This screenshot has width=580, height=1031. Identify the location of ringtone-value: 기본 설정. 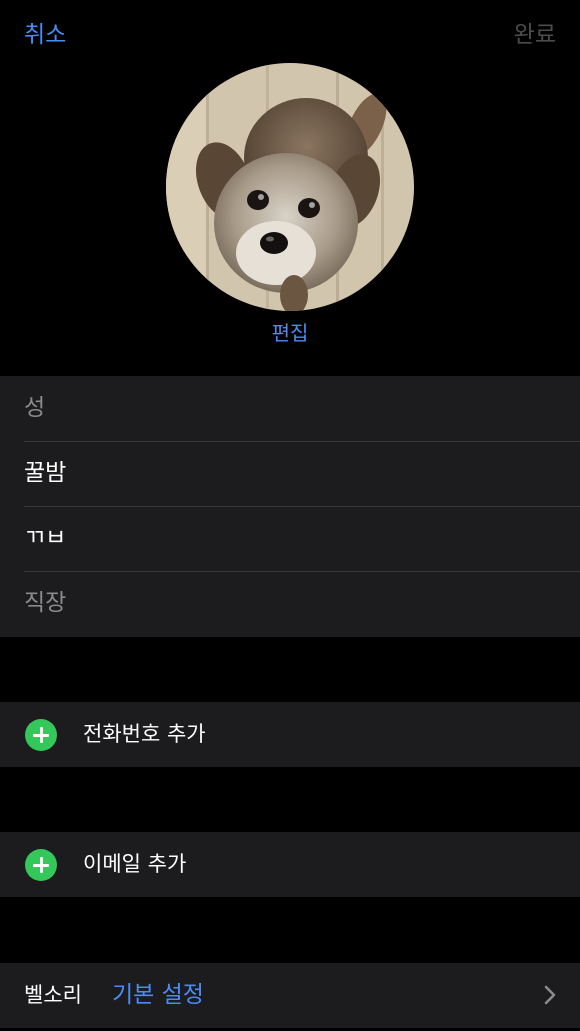
(158, 995).